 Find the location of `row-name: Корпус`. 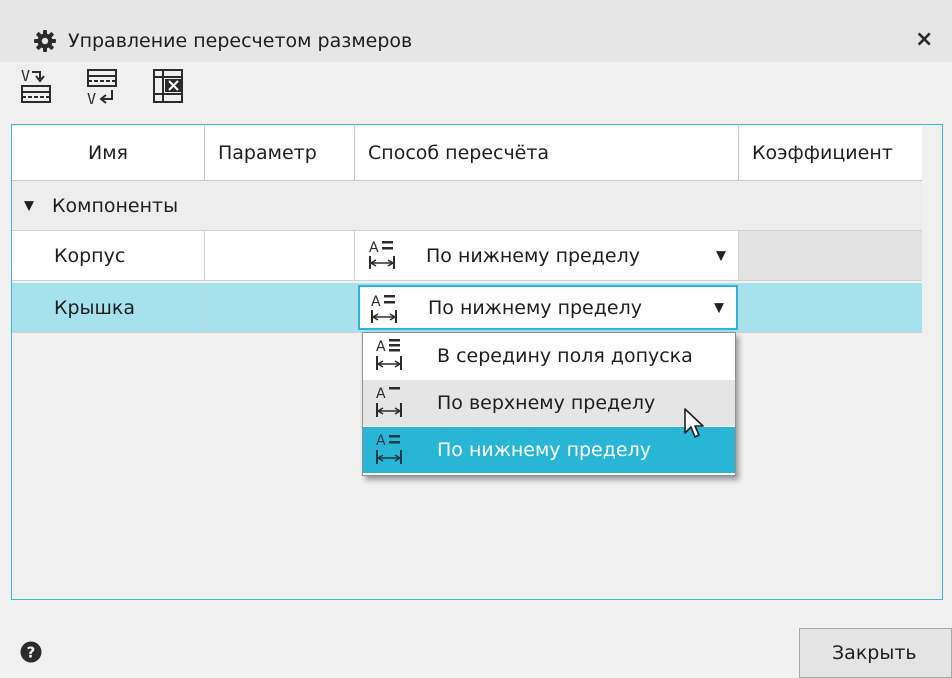

row-name: Корпус is located at coordinates (90, 255).